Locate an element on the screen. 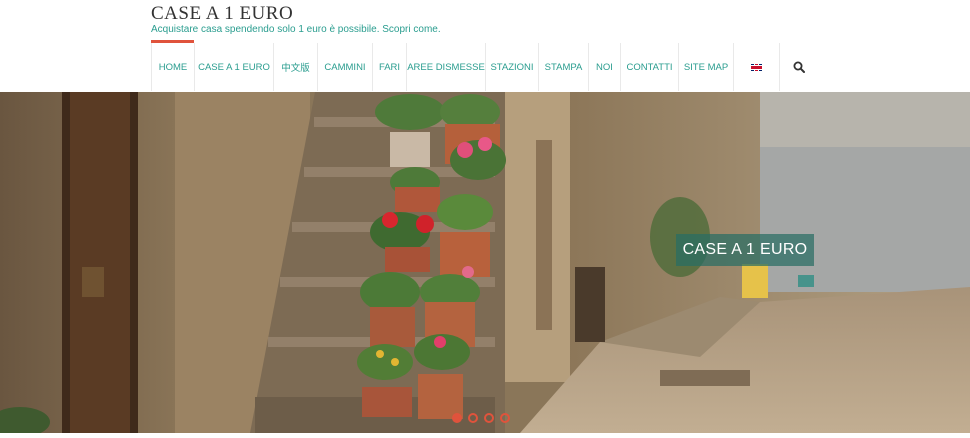 The image size is (970, 438). nav-item-case-a-1-euro: CASE A 1 EURO is located at coordinates (233, 67).